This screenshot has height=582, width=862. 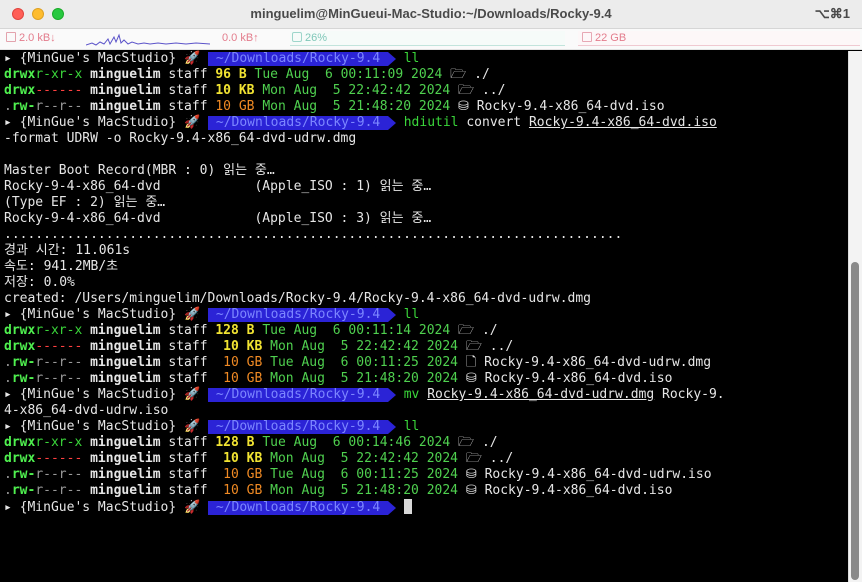 I want to click on command-arg: Rocky-9., so click(x=689, y=394).